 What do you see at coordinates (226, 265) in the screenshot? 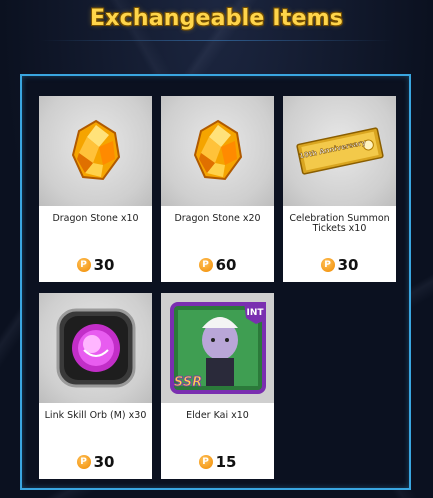
I see `price-value: 60` at bounding box center [226, 265].